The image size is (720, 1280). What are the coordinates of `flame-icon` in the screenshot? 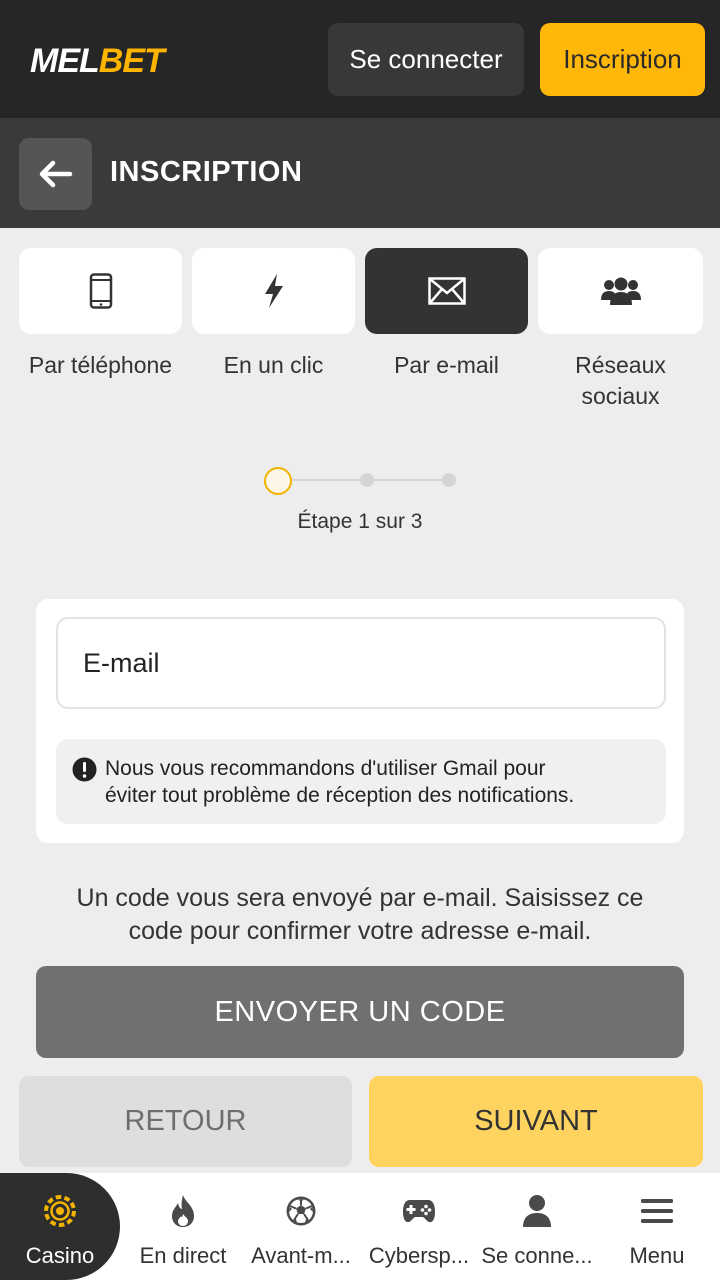 It's located at (183, 1211).